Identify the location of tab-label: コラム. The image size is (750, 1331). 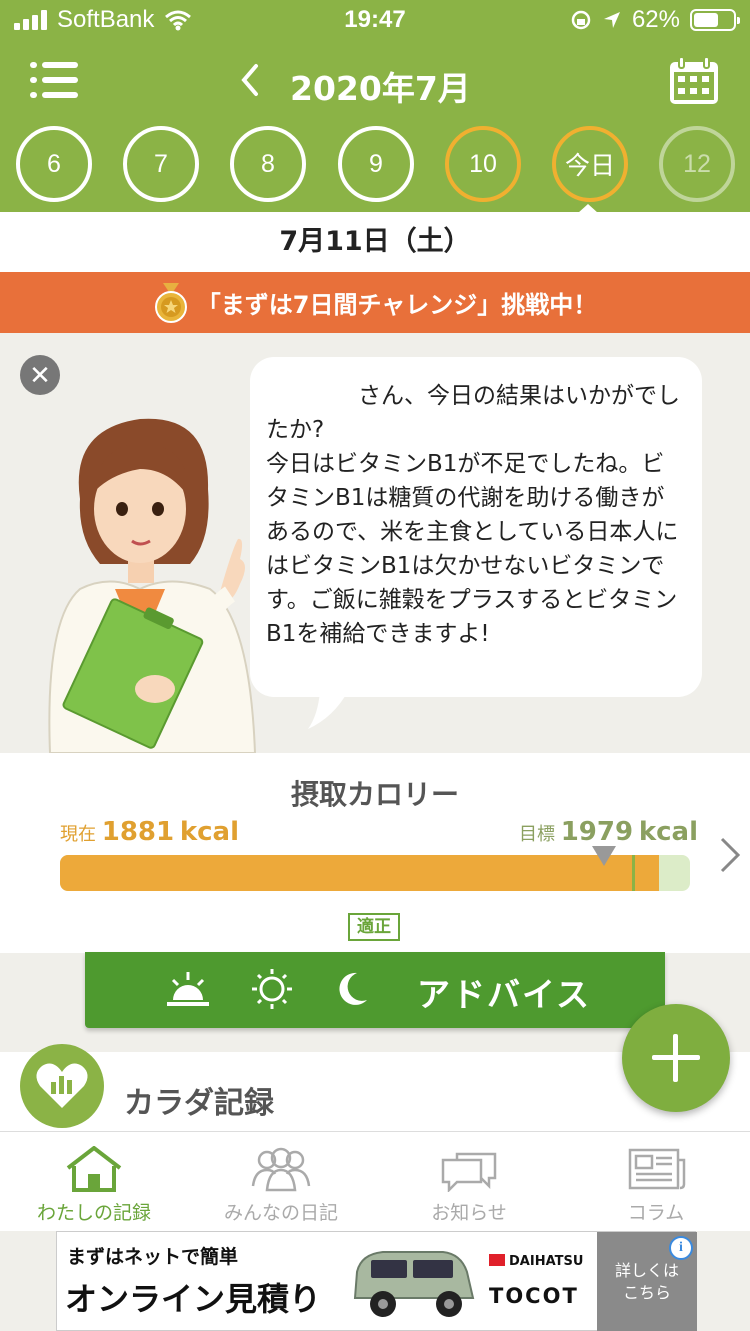
(656, 1213).